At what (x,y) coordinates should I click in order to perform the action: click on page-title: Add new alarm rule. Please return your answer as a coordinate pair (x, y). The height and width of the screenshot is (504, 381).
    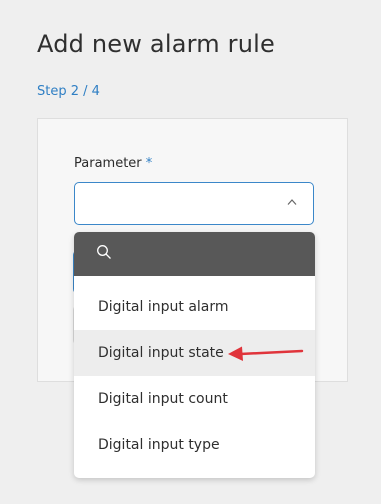
    Looking at the image, I should click on (156, 44).